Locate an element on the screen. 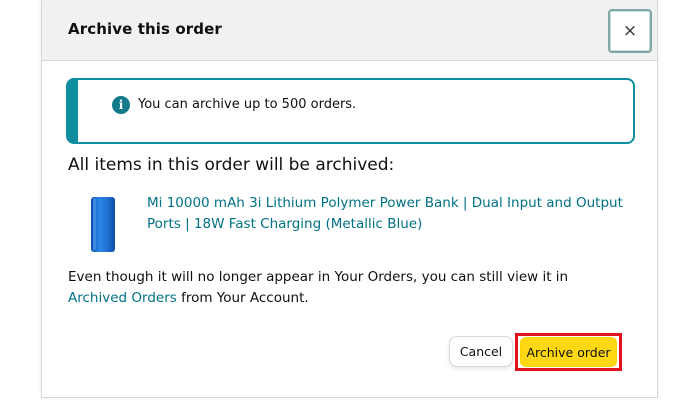 Image resolution: width=700 pixels, height=400 pixels. close-icon: × is located at coordinates (630, 31).